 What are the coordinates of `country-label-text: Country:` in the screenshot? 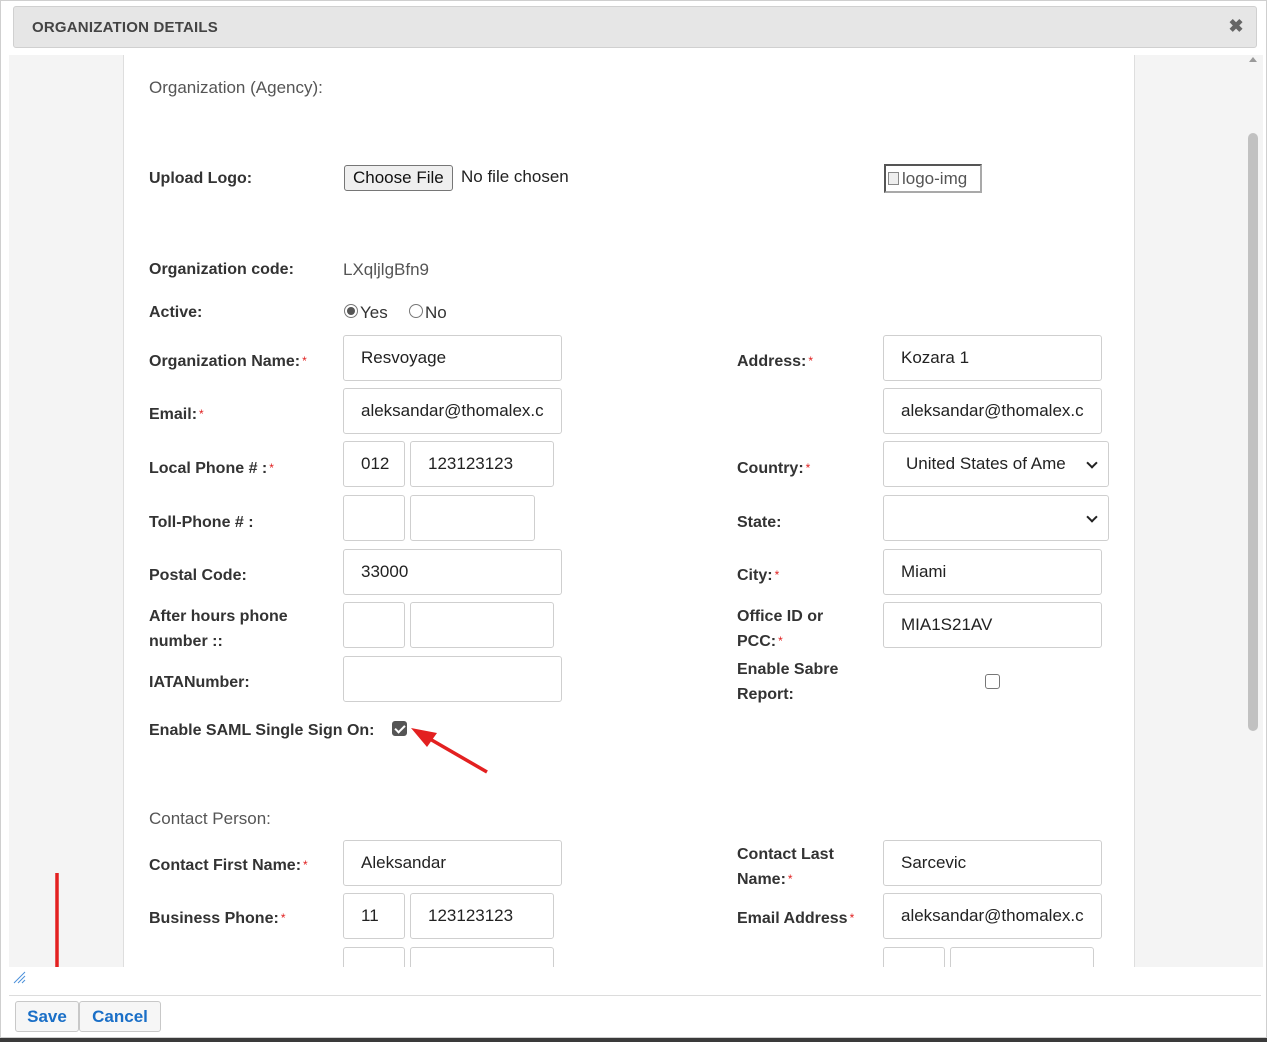 It's located at (770, 468).